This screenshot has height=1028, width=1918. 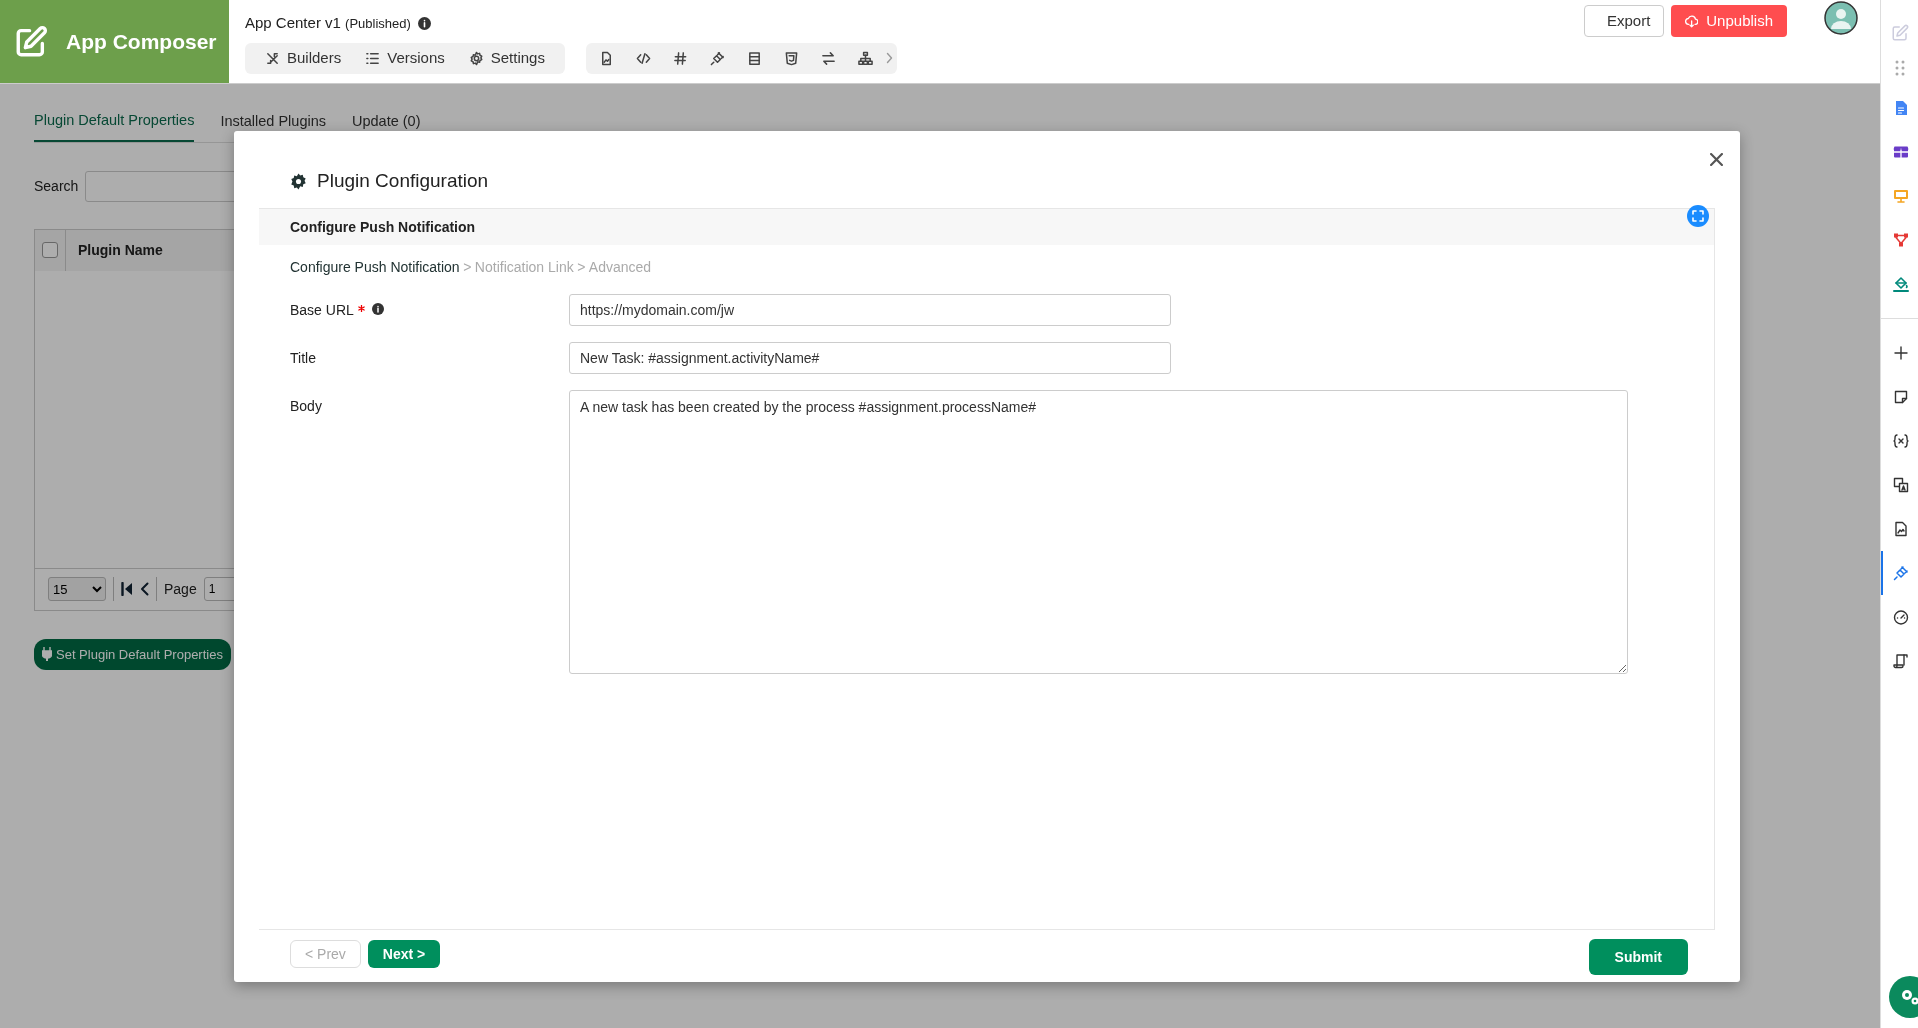 I want to click on field-label: Base URL, so click(x=322, y=310).